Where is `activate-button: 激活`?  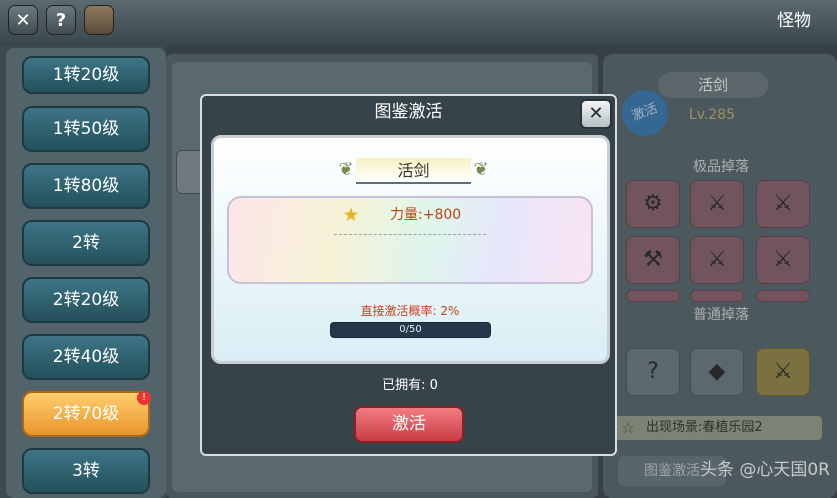
activate-button: 激活 is located at coordinates (409, 424).